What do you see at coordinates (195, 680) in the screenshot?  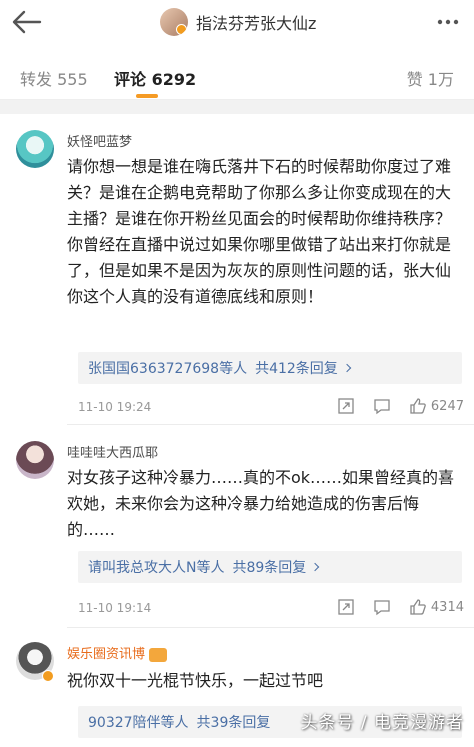 I see `comment-text: 祝你双十一光棍节快乐，一起过节吧` at bounding box center [195, 680].